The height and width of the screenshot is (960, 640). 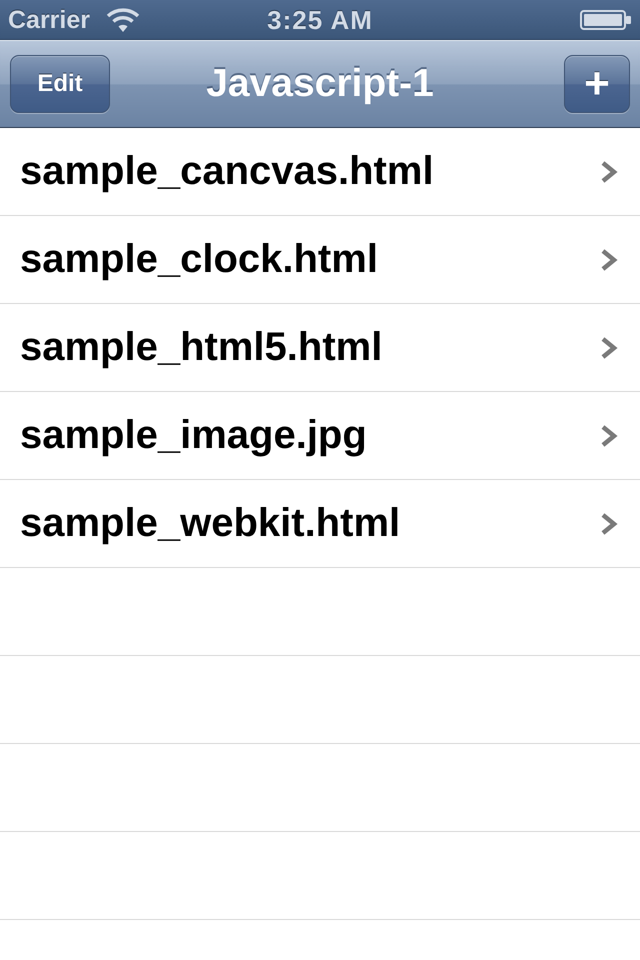 I want to click on file-row: sample_webkit.html, so click(x=320, y=524).